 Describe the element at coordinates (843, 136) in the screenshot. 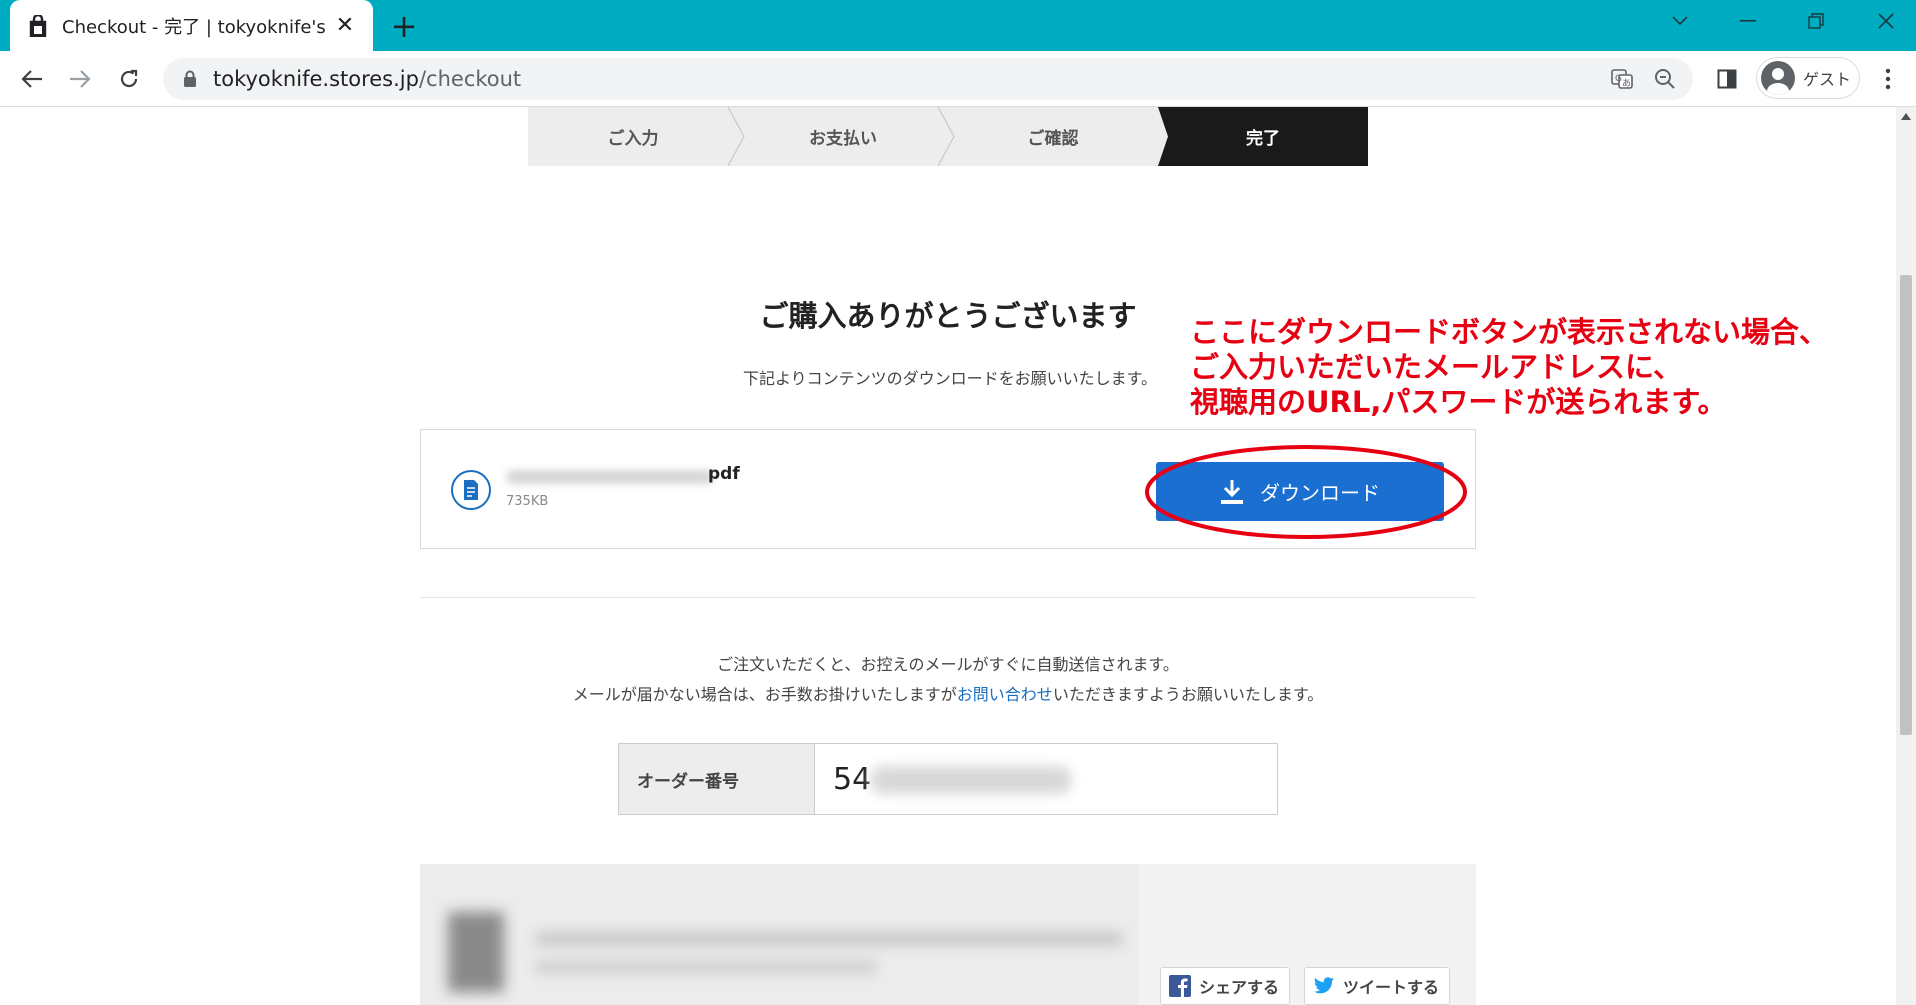

I see `step-payment: お支払い` at that location.